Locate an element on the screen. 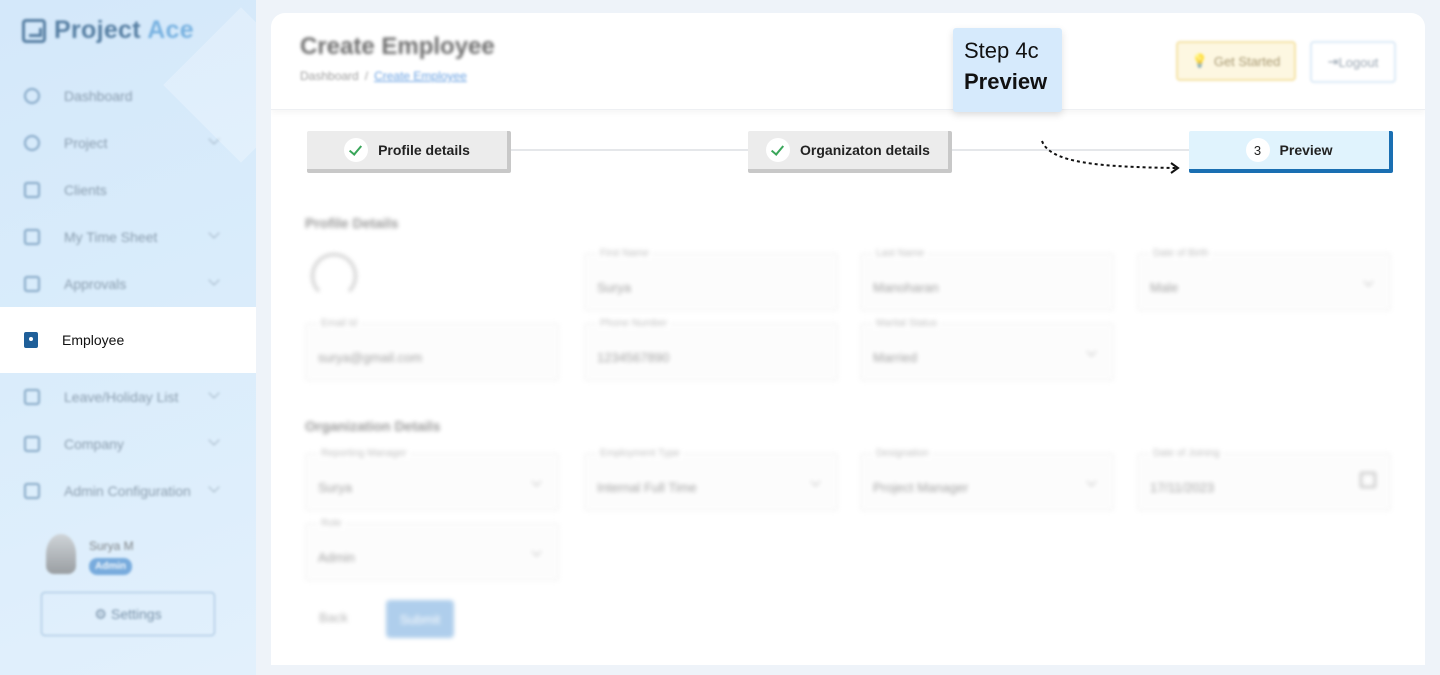 The image size is (1440, 675). reporting-manager-select: Reporting Manager Surya is located at coordinates (432, 479).